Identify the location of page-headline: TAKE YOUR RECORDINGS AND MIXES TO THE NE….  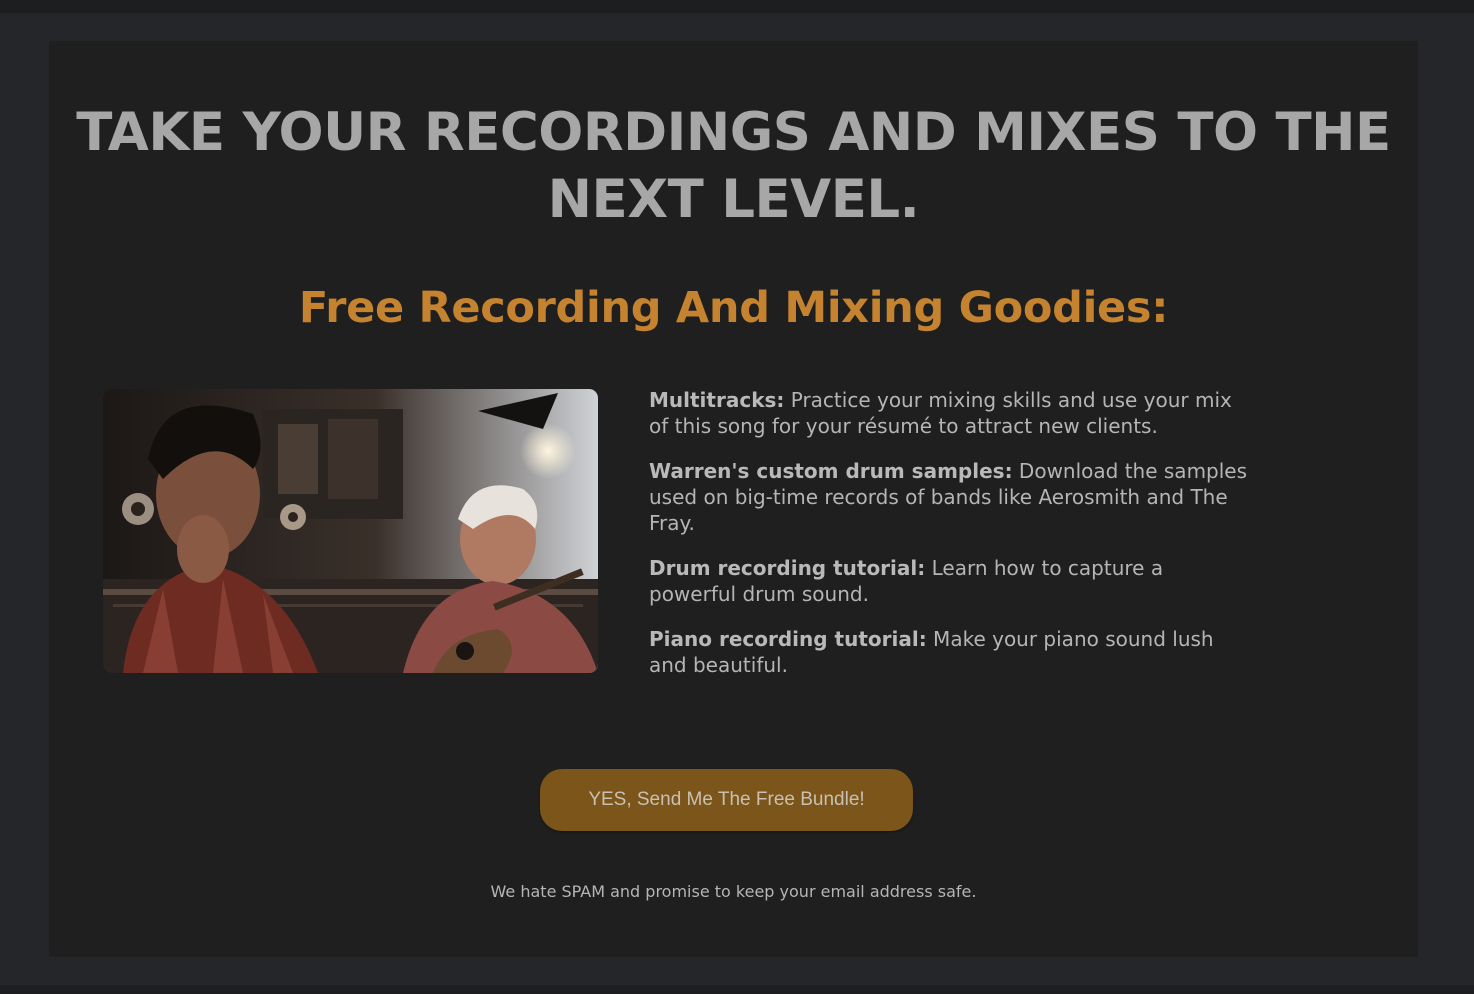
(733, 166).